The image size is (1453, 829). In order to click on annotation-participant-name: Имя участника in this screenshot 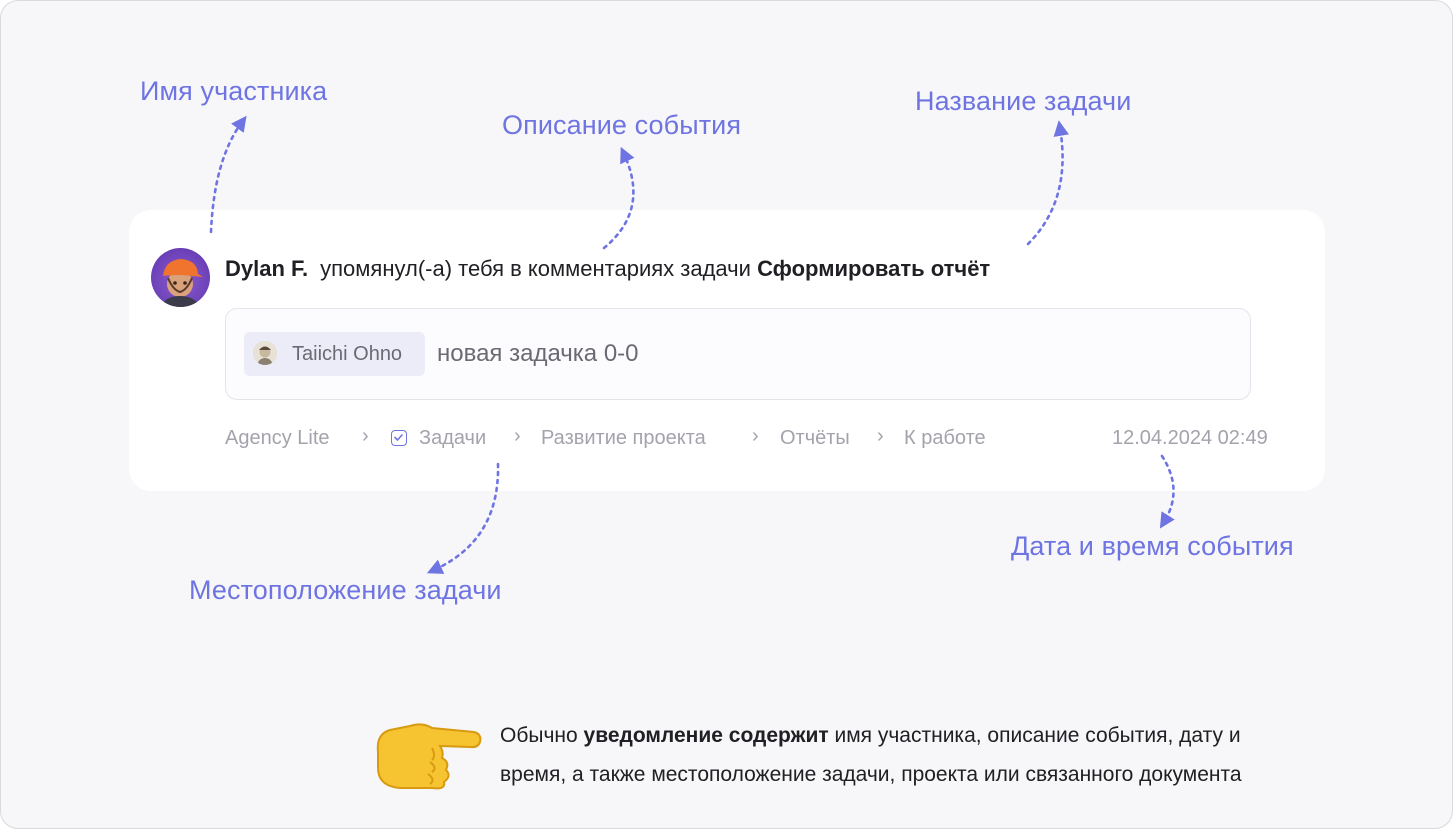, I will do `click(234, 91)`.